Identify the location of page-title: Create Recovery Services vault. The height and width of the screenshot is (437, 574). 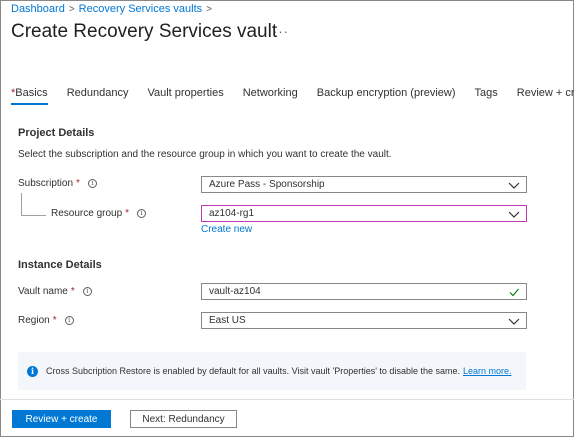
(144, 31).